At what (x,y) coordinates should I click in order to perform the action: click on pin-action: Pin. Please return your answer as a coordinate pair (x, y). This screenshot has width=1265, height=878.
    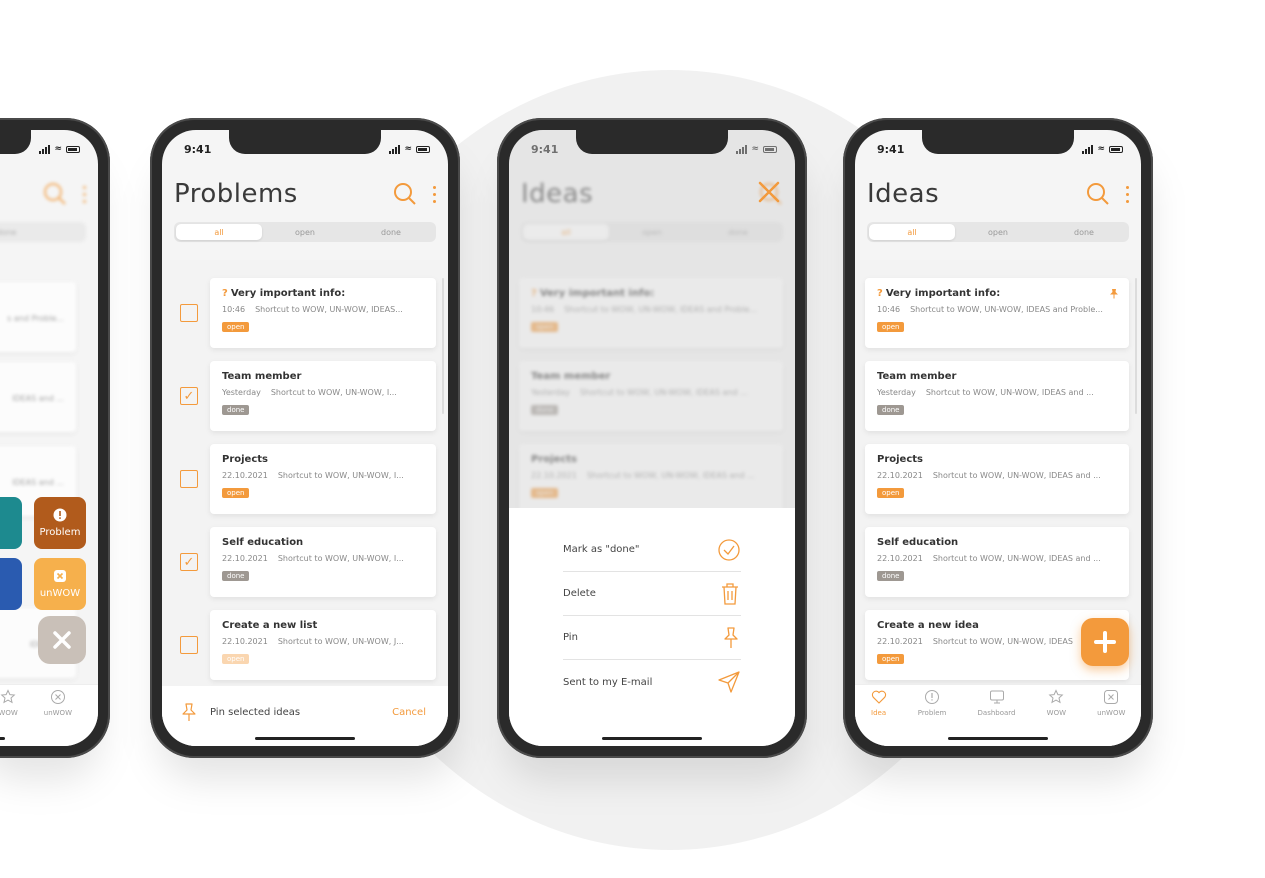
    Looking at the image, I should click on (652, 638).